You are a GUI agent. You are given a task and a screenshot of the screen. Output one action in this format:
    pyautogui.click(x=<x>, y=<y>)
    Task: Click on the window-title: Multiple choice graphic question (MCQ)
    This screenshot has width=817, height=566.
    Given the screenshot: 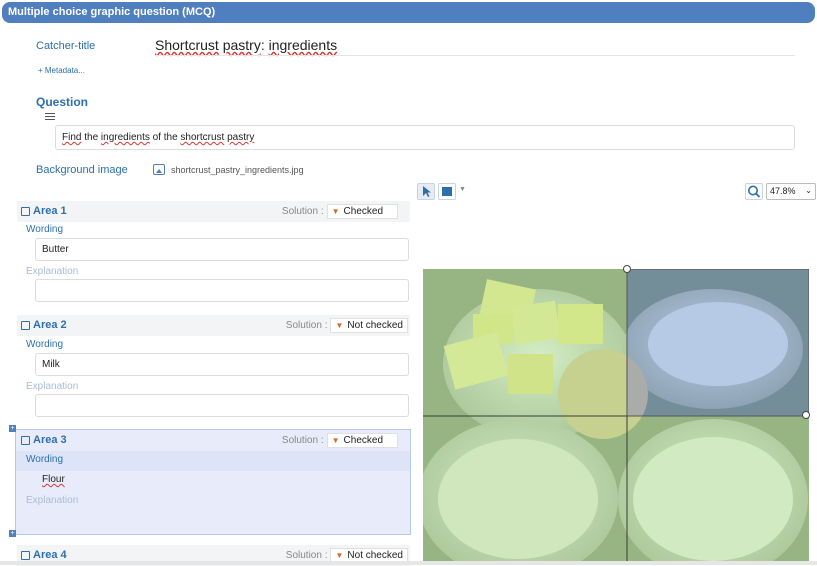 What is the action you would take?
    pyautogui.click(x=112, y=12)
    